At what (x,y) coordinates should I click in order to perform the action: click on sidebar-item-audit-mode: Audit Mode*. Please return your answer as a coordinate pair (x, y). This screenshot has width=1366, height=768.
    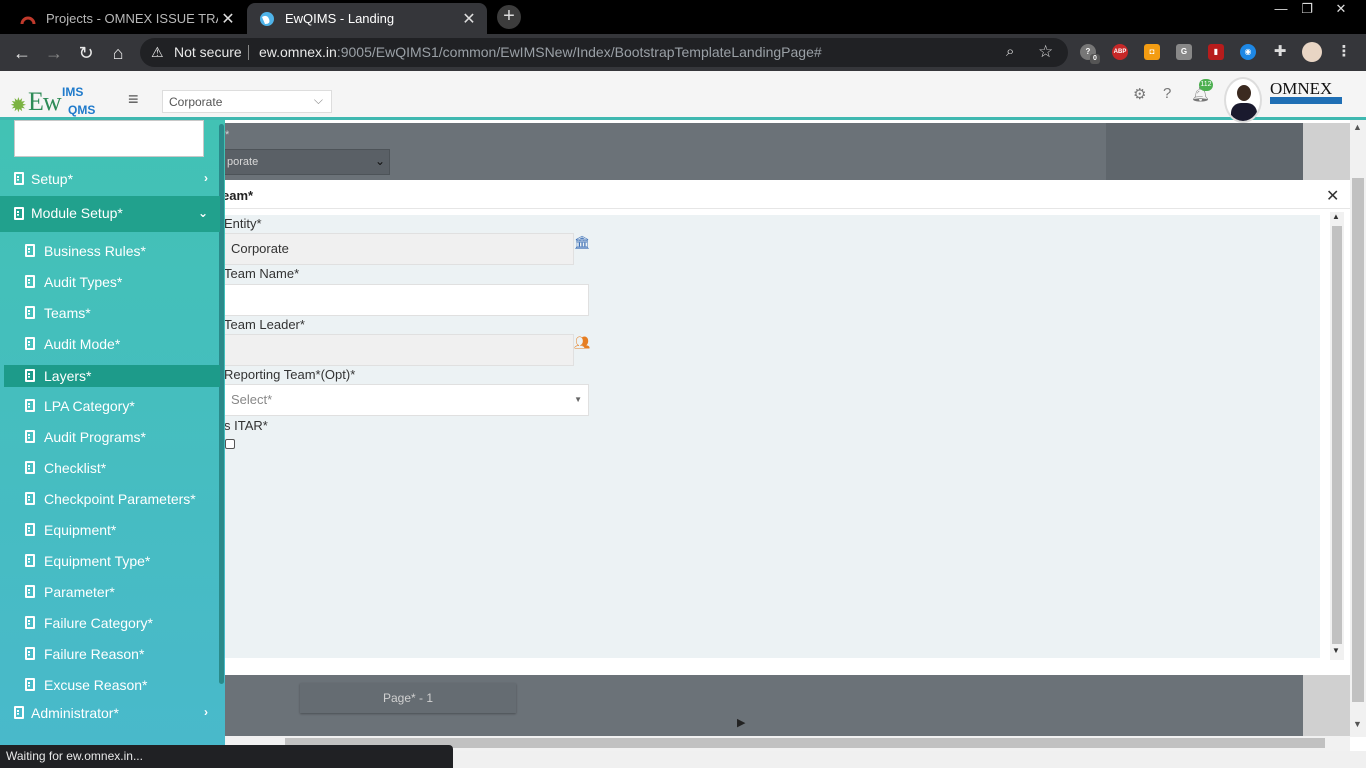
    Looking at the image, I should click on (110, 344).